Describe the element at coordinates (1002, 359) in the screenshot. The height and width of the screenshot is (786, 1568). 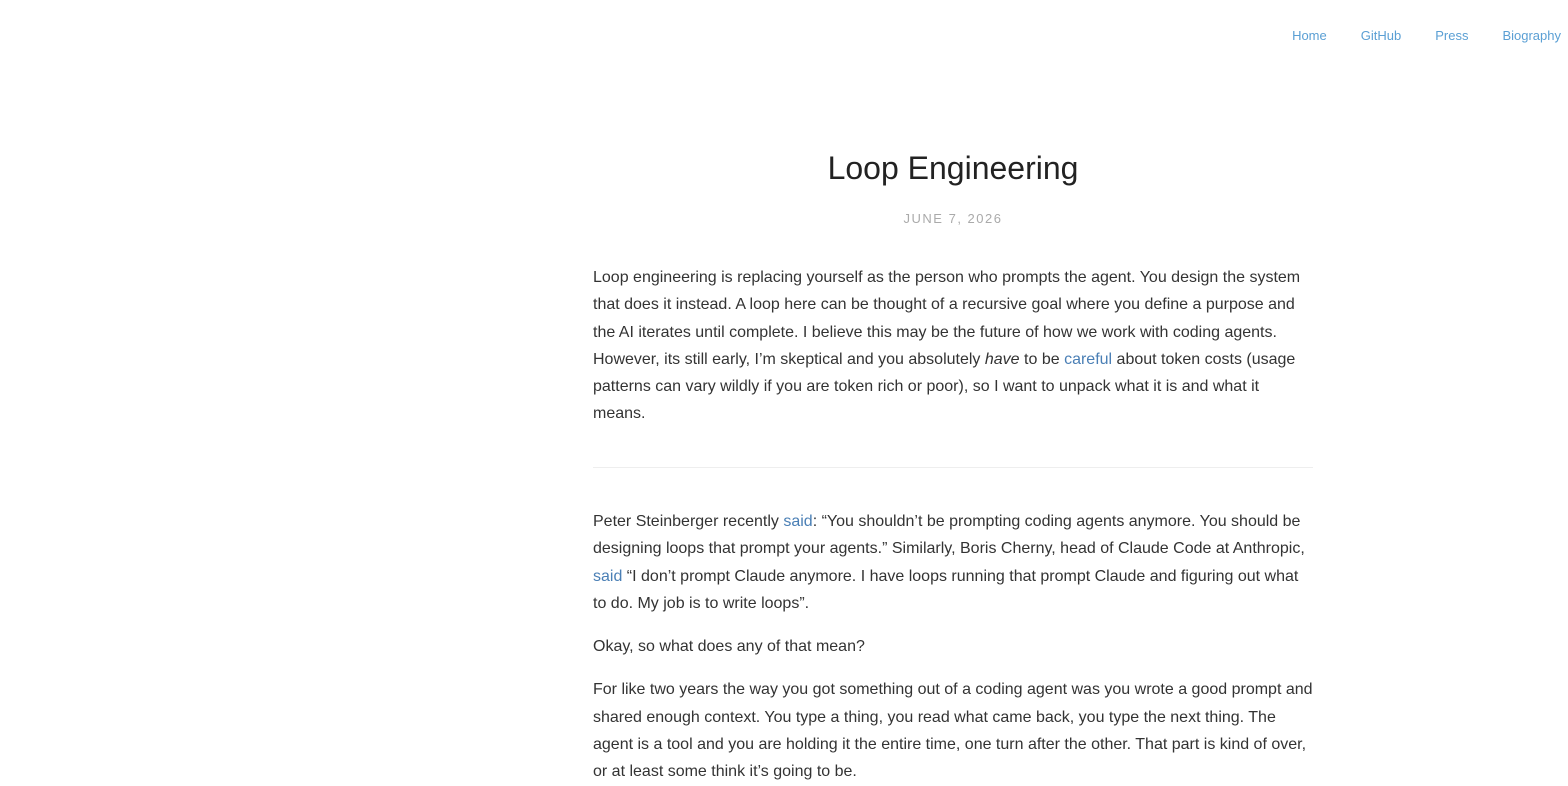
I see `intro-emphasis: have` at that location.